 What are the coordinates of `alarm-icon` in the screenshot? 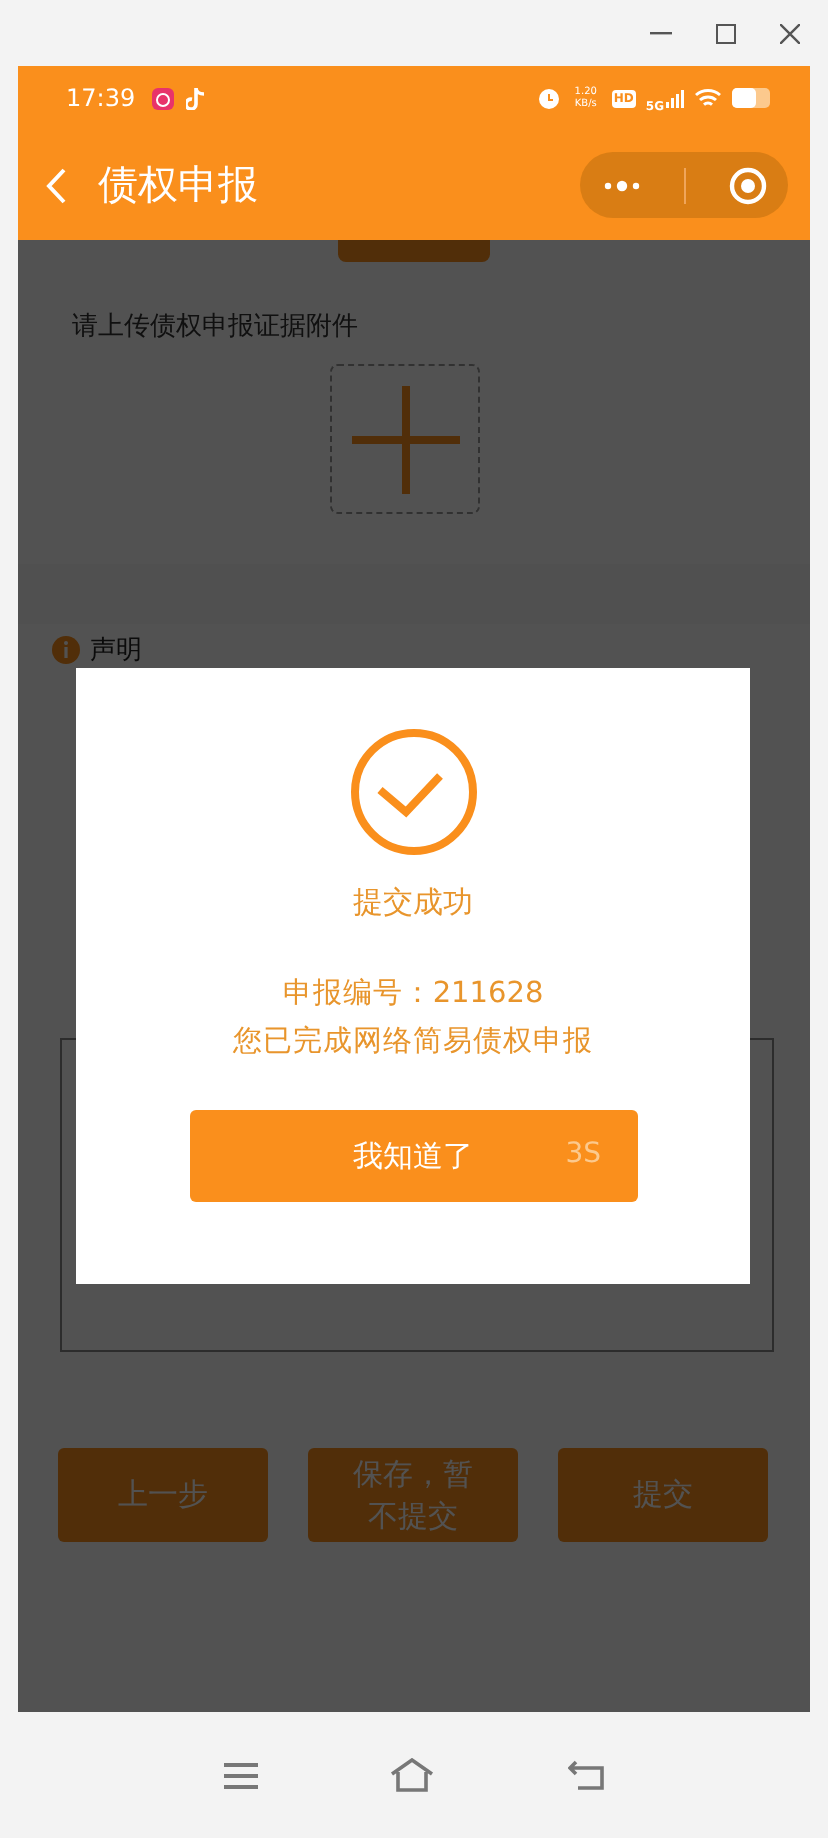 It's located at (548, 98).